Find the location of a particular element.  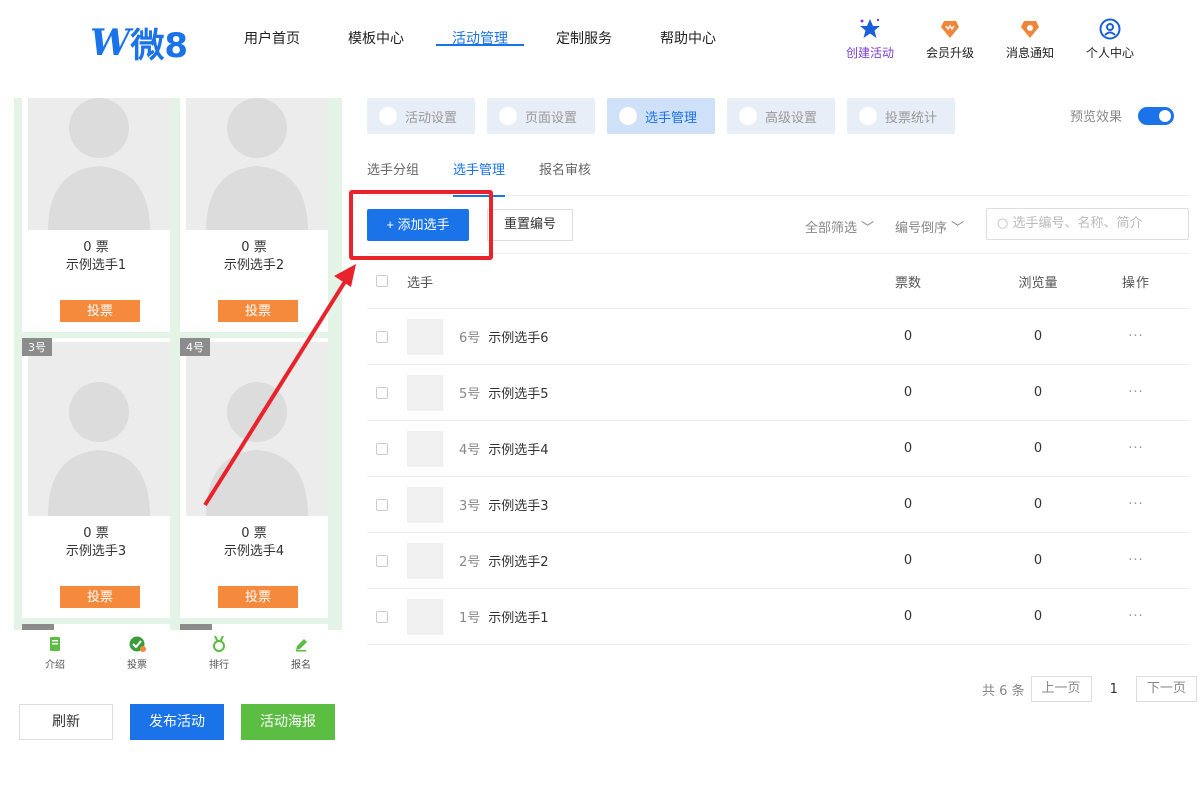

next-page-button: 下一页 is located at coordinates (1166, 689).